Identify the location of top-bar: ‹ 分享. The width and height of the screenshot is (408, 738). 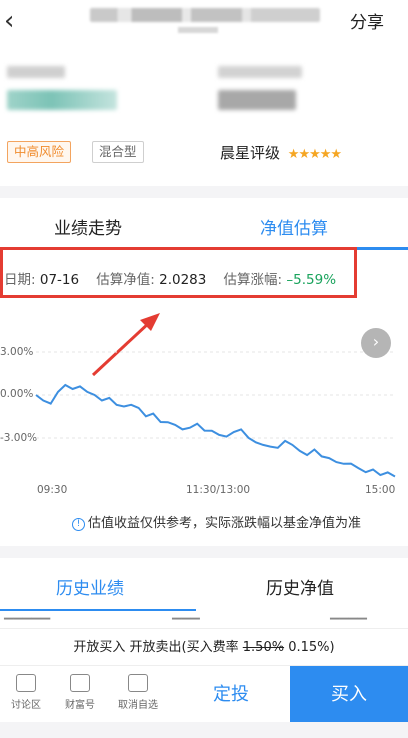
(204, 22).